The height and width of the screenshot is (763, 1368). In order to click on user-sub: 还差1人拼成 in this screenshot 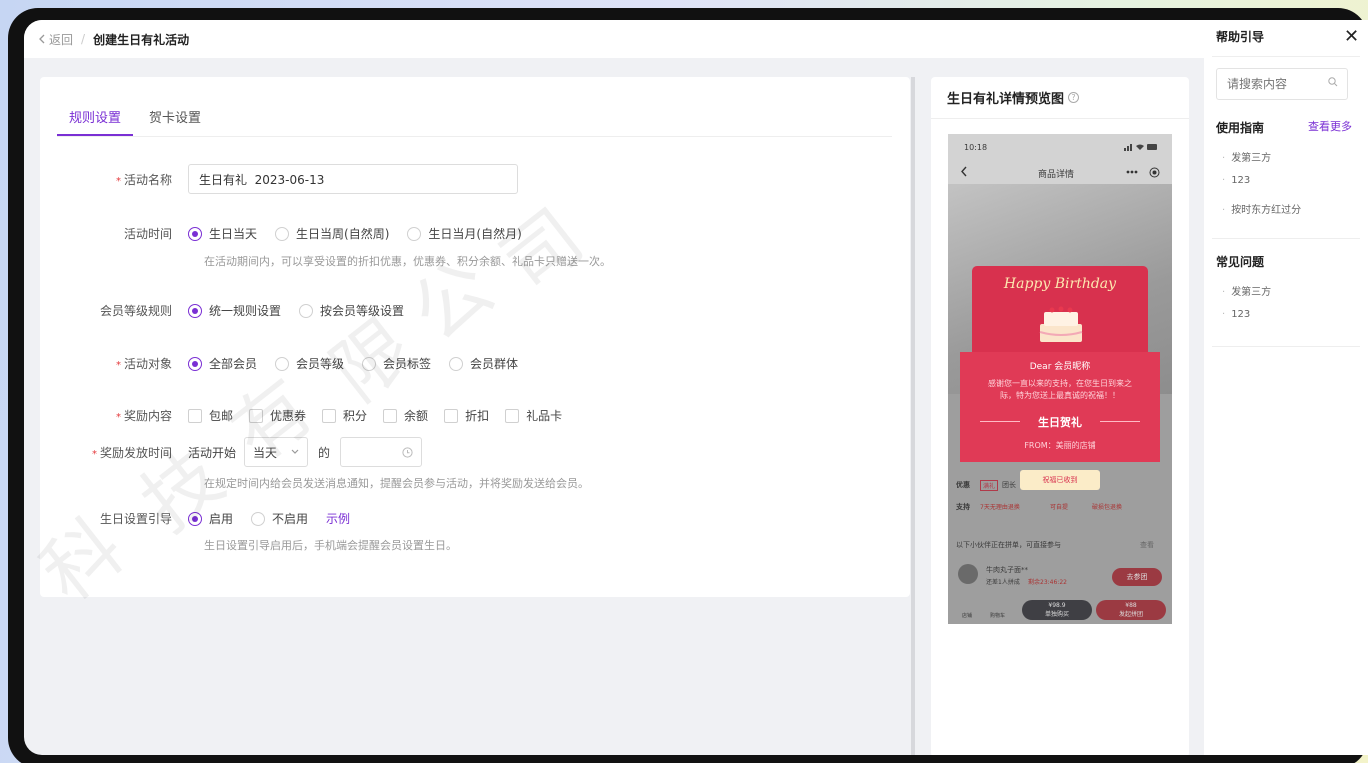, I will do `click(1003, 582)`.